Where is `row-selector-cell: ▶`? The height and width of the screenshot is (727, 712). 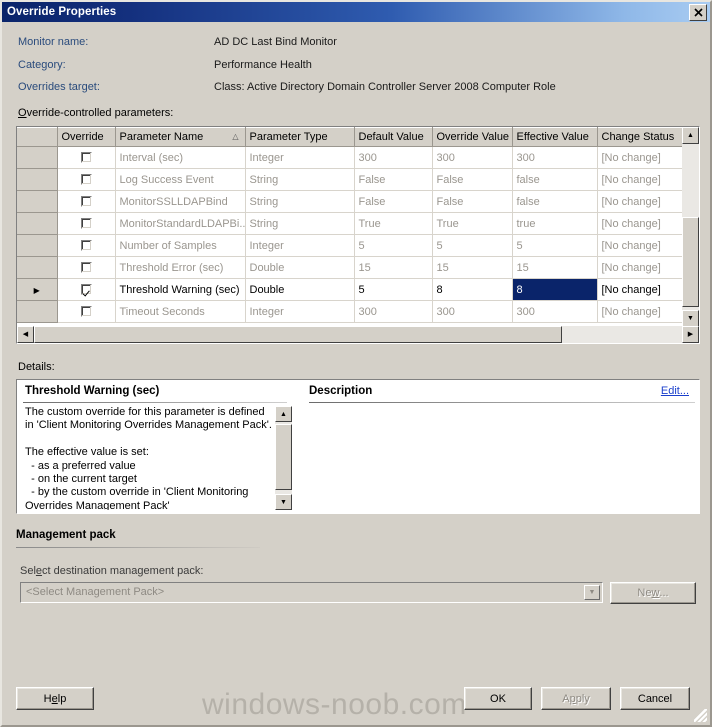
row-selector-cell: ▶ is located at coordinates (37, 289).